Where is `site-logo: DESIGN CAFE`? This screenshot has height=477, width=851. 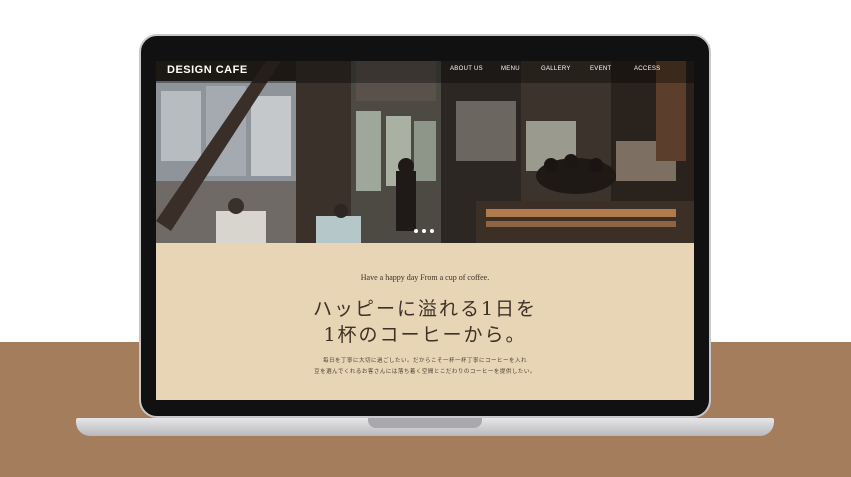
site-logo: DESIGN CAFE is located at coordinates (207, 70).